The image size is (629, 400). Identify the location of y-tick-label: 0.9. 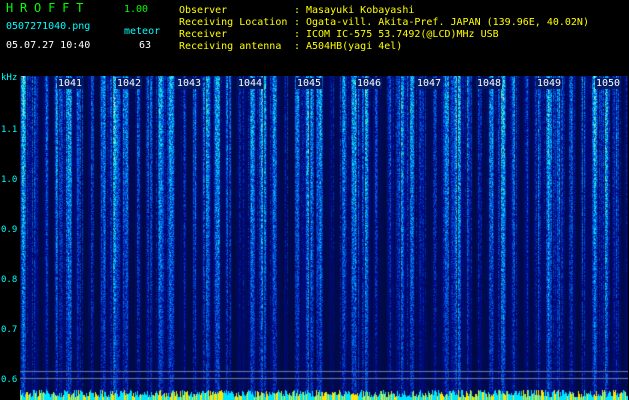
(9, 230).